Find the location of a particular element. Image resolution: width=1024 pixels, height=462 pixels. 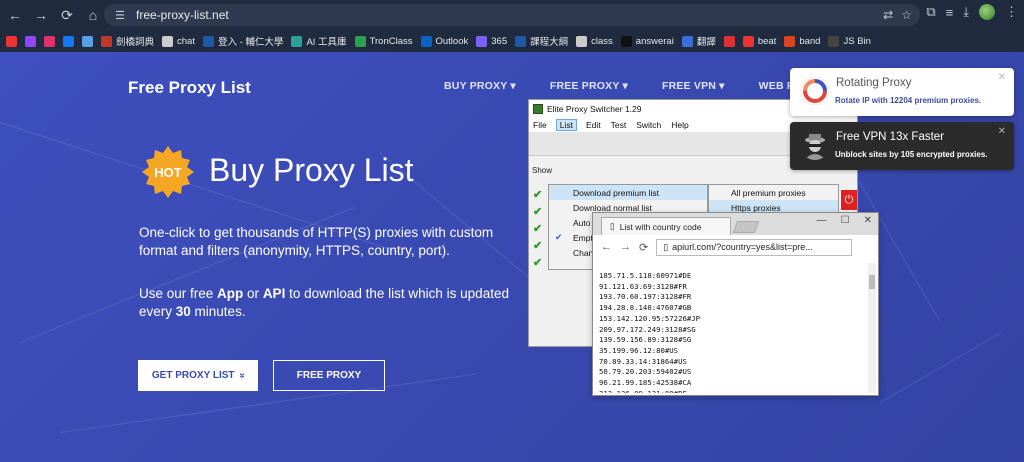

new-tab-icon is located at coordinates (746, 227).